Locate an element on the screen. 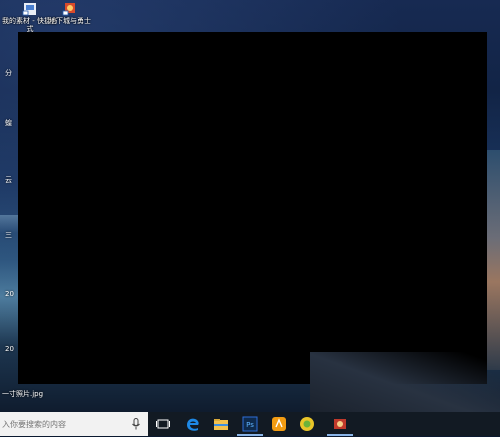 The height and width of the screenshot is (437, 500). folder-shortcut-icon is located at coordinates (29, 9).